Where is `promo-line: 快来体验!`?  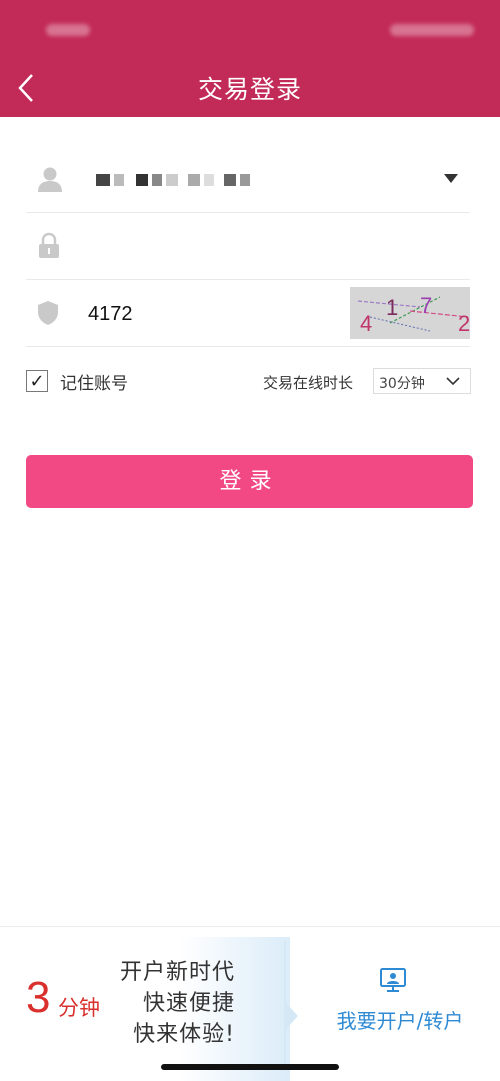 promo-line: 快来体验! is located at coordinates (184, 1034).